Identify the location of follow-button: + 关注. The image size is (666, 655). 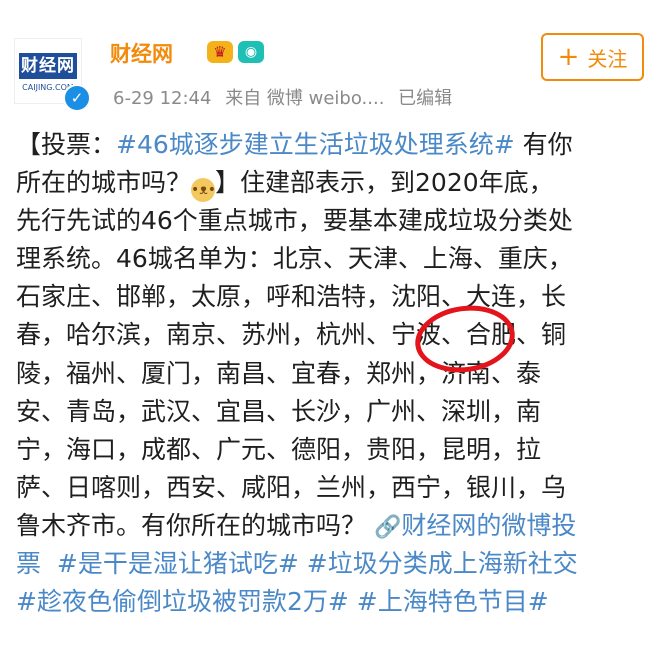
(592, 57).